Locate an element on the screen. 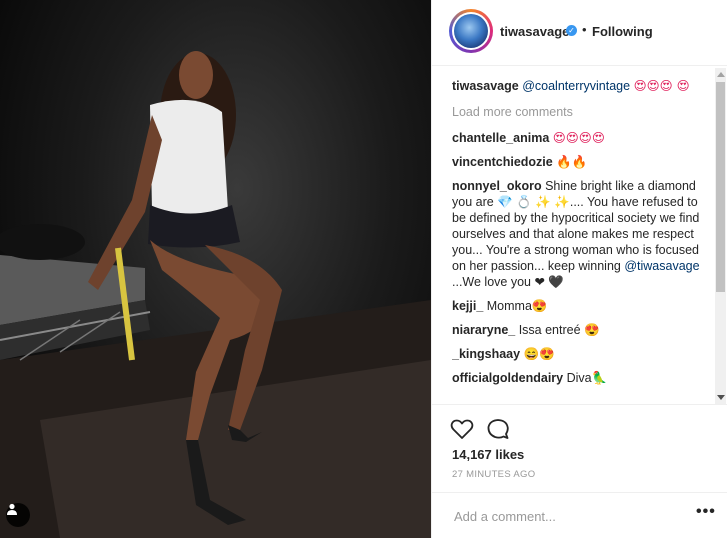  like-button is located at coordinates (462, 431).